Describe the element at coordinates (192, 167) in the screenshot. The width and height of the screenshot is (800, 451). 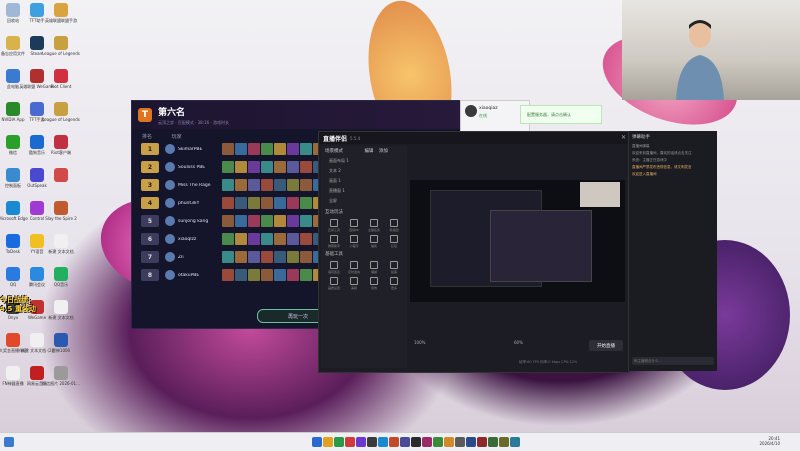
I see `player-name: Soulxss PBE` at that location.